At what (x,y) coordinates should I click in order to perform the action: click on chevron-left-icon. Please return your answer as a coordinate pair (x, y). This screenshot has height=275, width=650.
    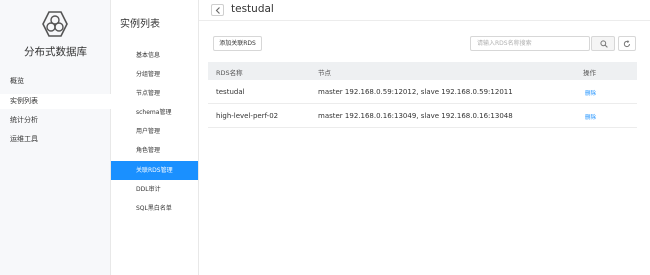
    Looking at the image, I should click on (217, 10).